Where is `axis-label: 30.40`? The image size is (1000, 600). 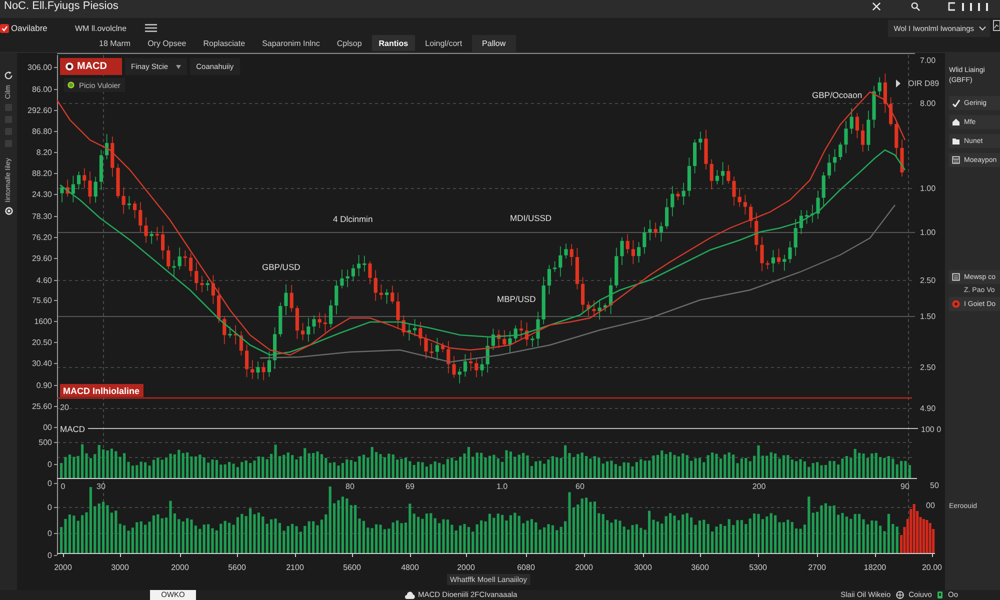 axis-label: 30.40 is located at coordinates (42, 363).